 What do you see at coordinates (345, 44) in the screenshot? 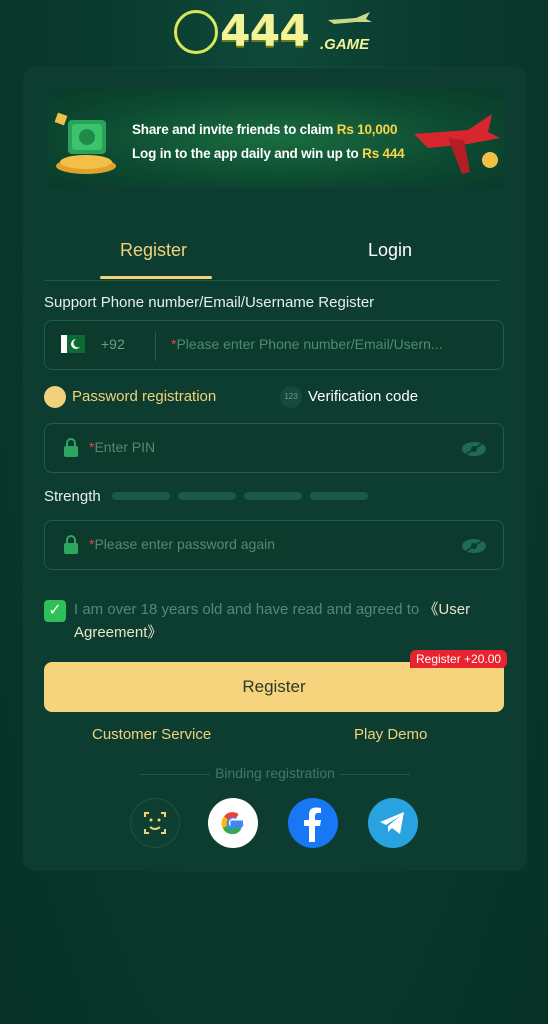
I see `logo-subtext: .GAME` at bounding box center [345, 44].